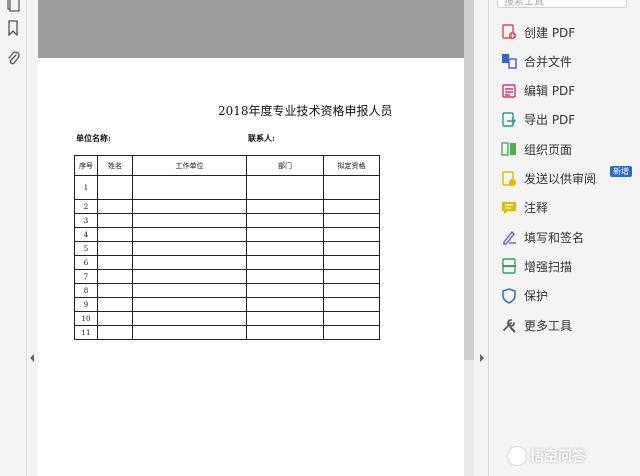 The width and height of the screenshot is (640, 476). Describe the element at coordinates (550, 91) in the screenshot. I see `tool-label: 编辑 PDF` at that location.